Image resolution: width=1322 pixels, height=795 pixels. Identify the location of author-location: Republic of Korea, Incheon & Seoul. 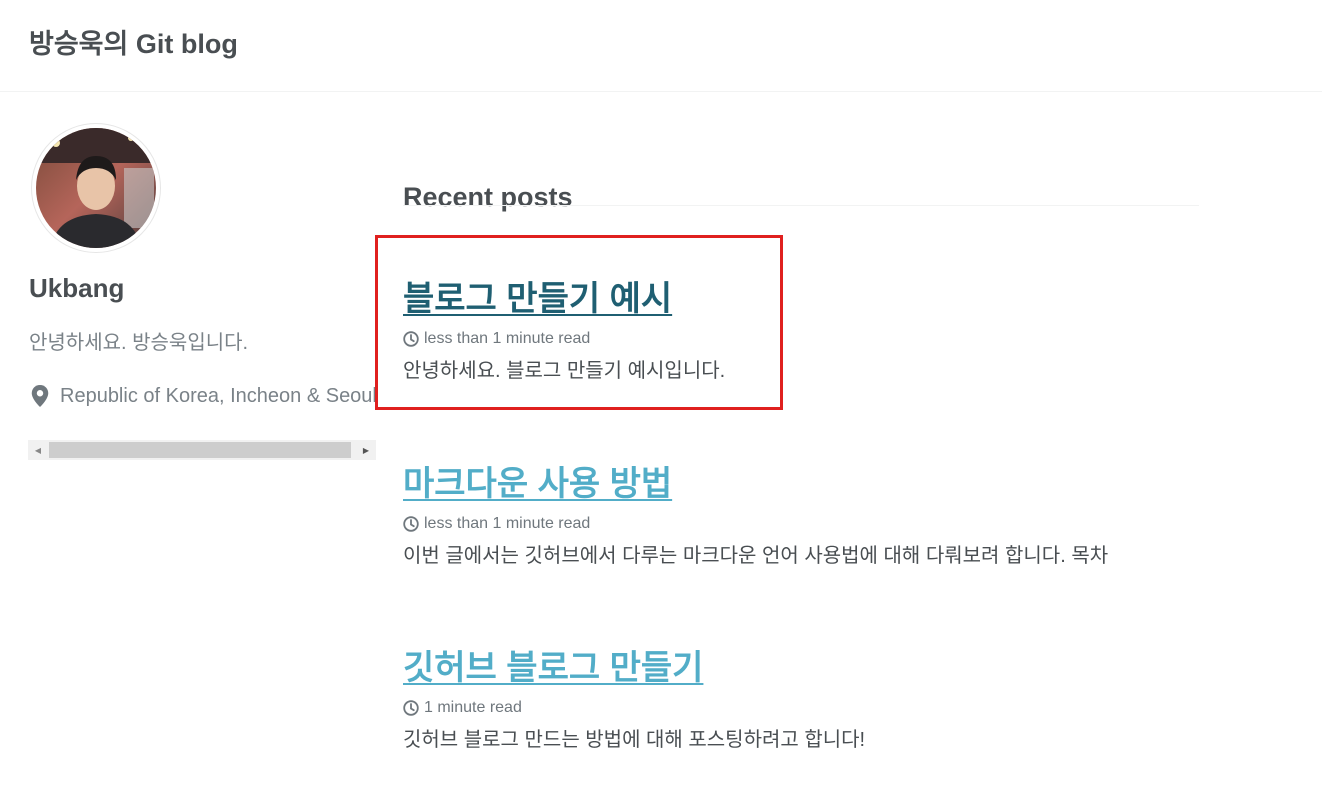
(202, 396).